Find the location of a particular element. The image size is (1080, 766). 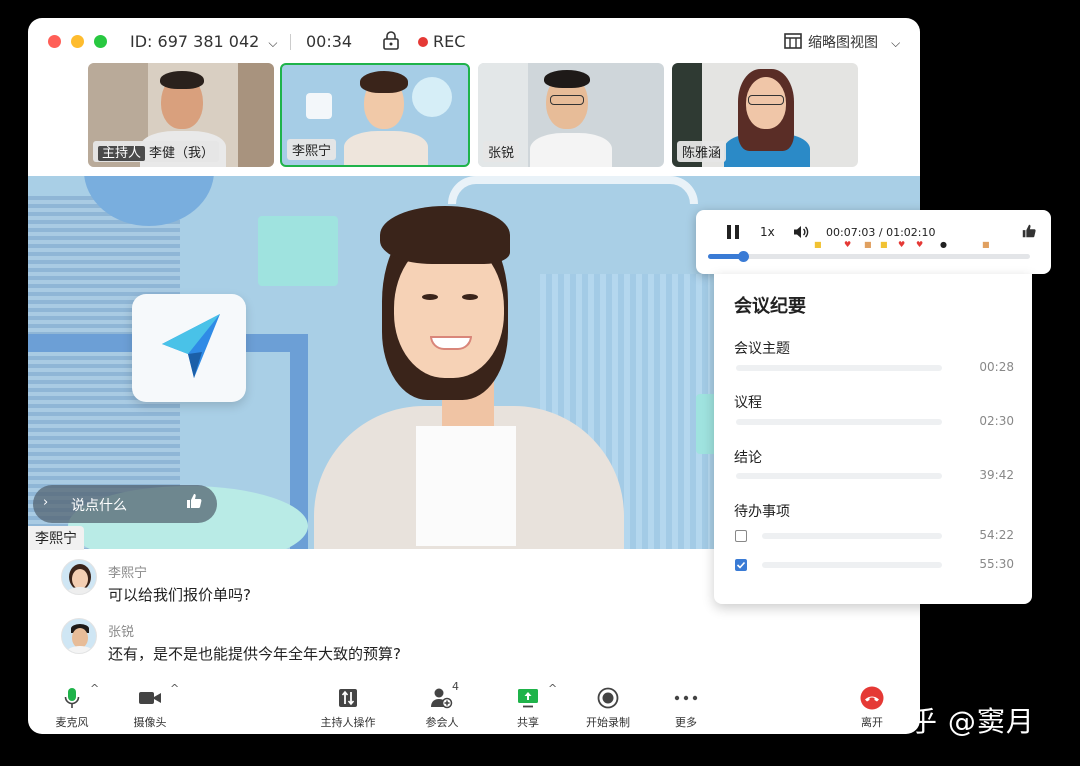

view-mode-dropdown: 缩略图视图 ⌵ is located at coordinates (842, 42).